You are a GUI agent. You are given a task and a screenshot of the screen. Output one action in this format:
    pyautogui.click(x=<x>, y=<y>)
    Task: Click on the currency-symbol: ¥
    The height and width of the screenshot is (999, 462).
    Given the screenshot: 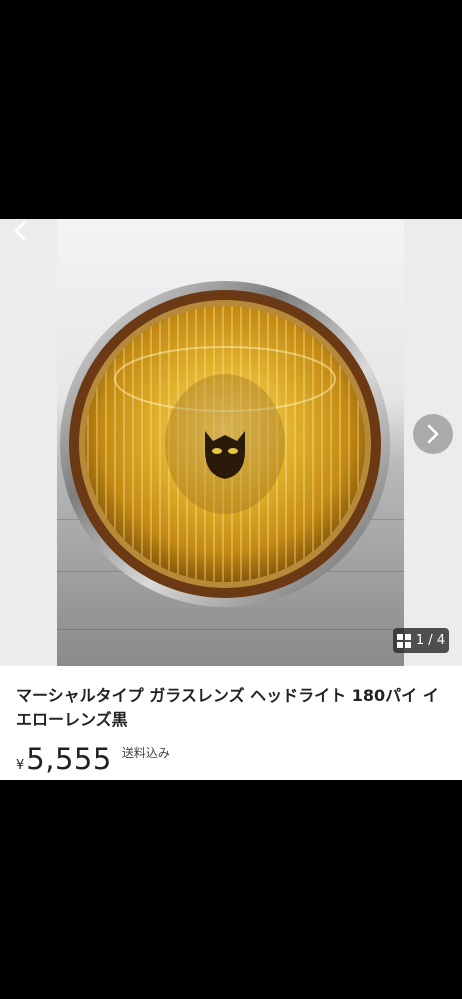 What is the action you would take?
    pyautogui.click(x=20, y=765)
    